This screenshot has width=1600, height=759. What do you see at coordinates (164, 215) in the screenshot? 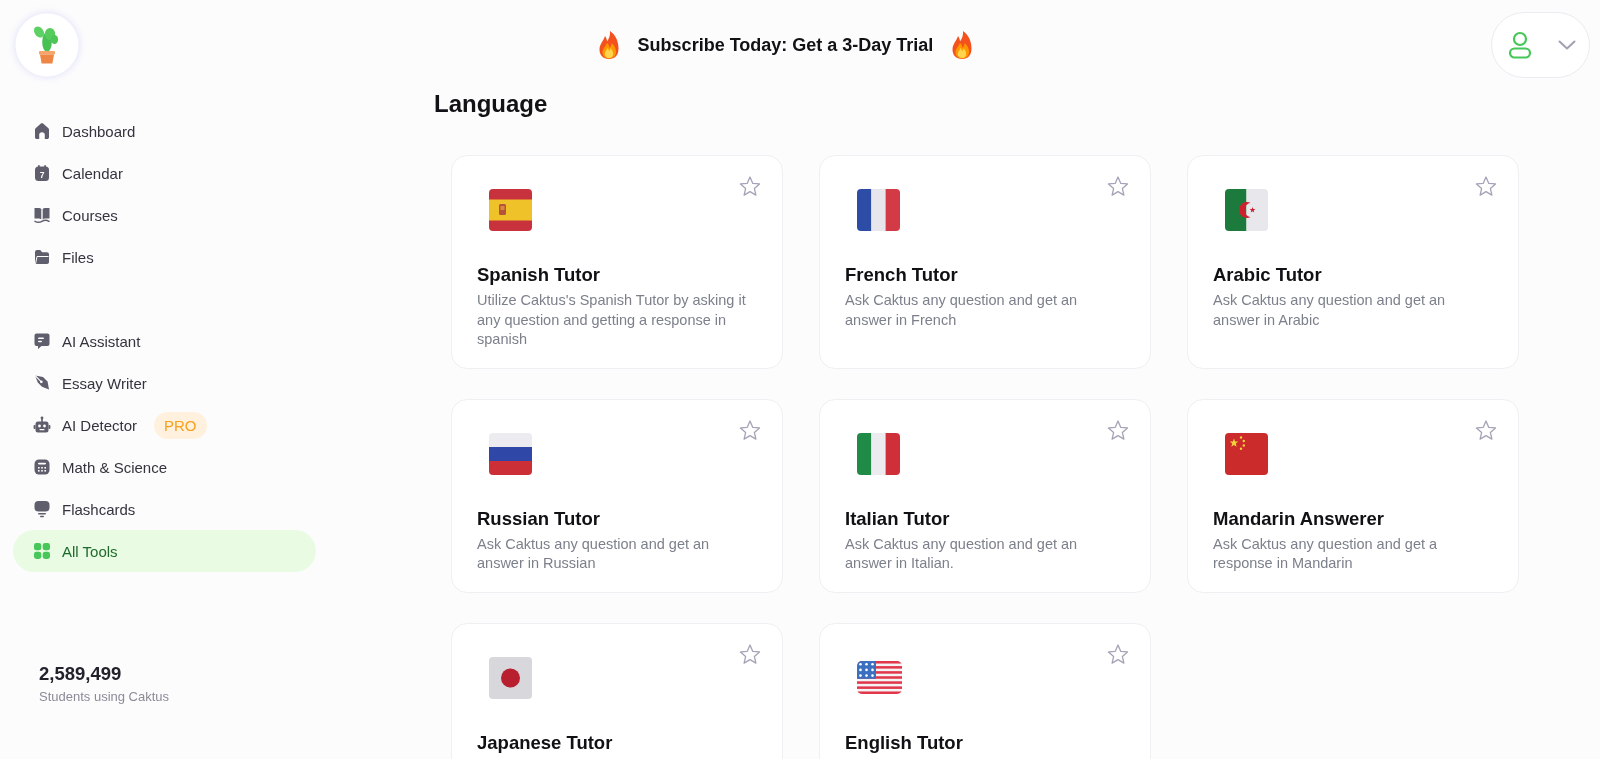
I see `nav-item: Courses` at bounding box center [164, 215].